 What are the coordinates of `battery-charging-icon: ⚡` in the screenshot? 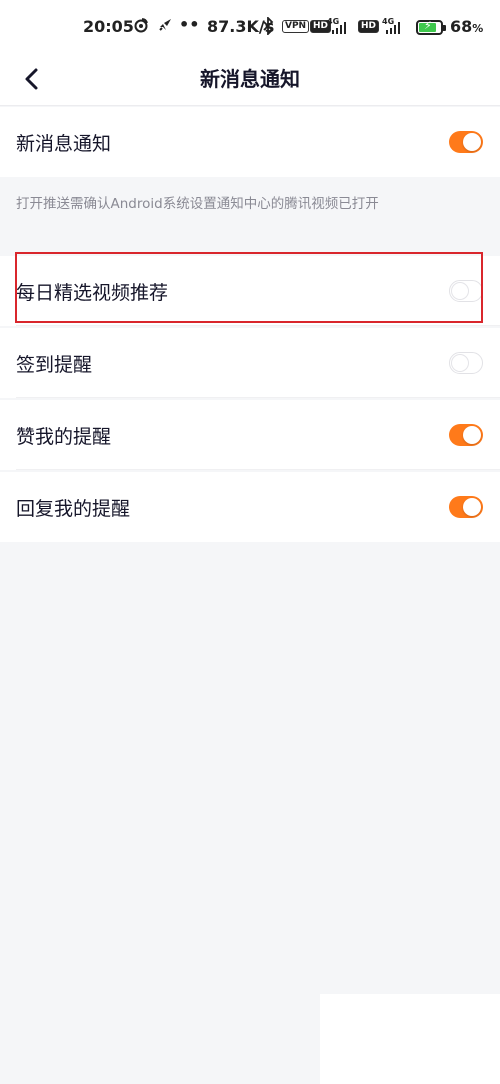 It's located at (431, 27).